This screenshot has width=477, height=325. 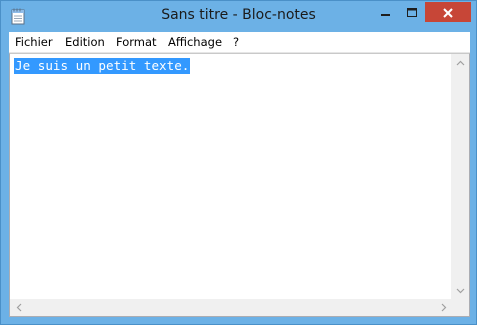 I want to click on scroll-down-arrow-icon, so click(x=460, y=290).